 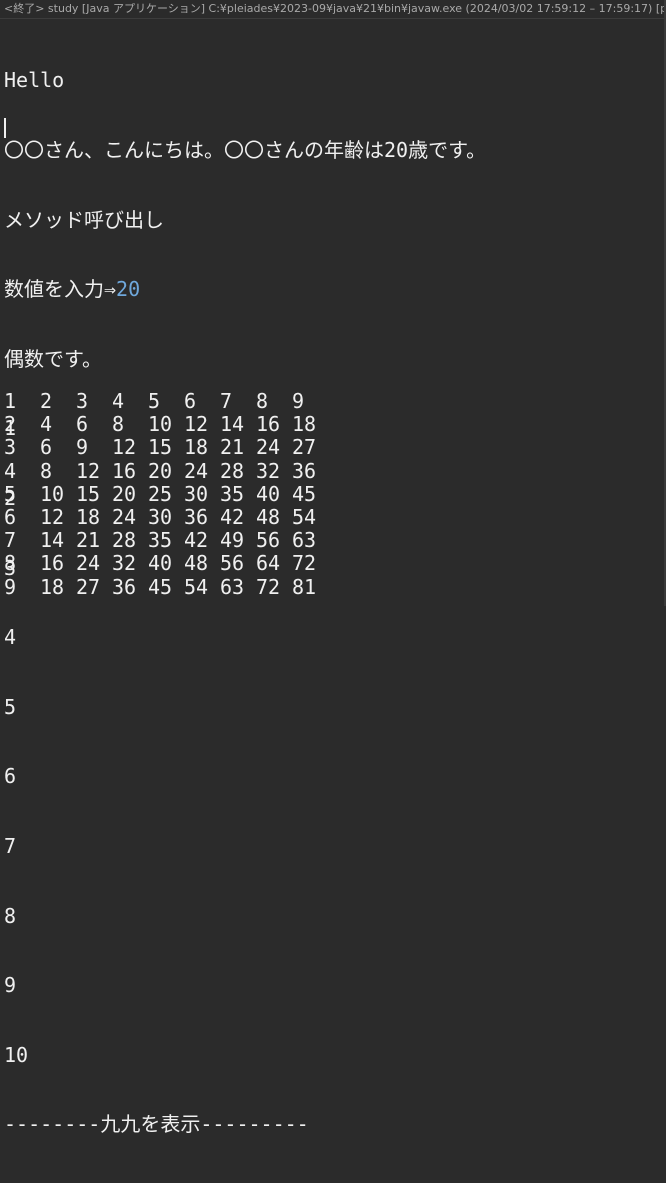 I want to click on table-cell: 49, so click(x=232, y=540).